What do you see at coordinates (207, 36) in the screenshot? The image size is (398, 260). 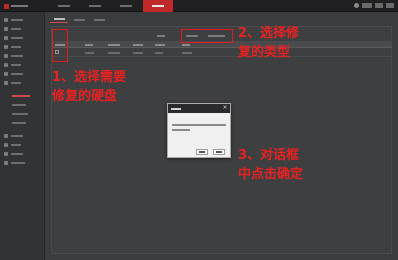 I see `repair-type-highlight` at bounding box center [207, 36].